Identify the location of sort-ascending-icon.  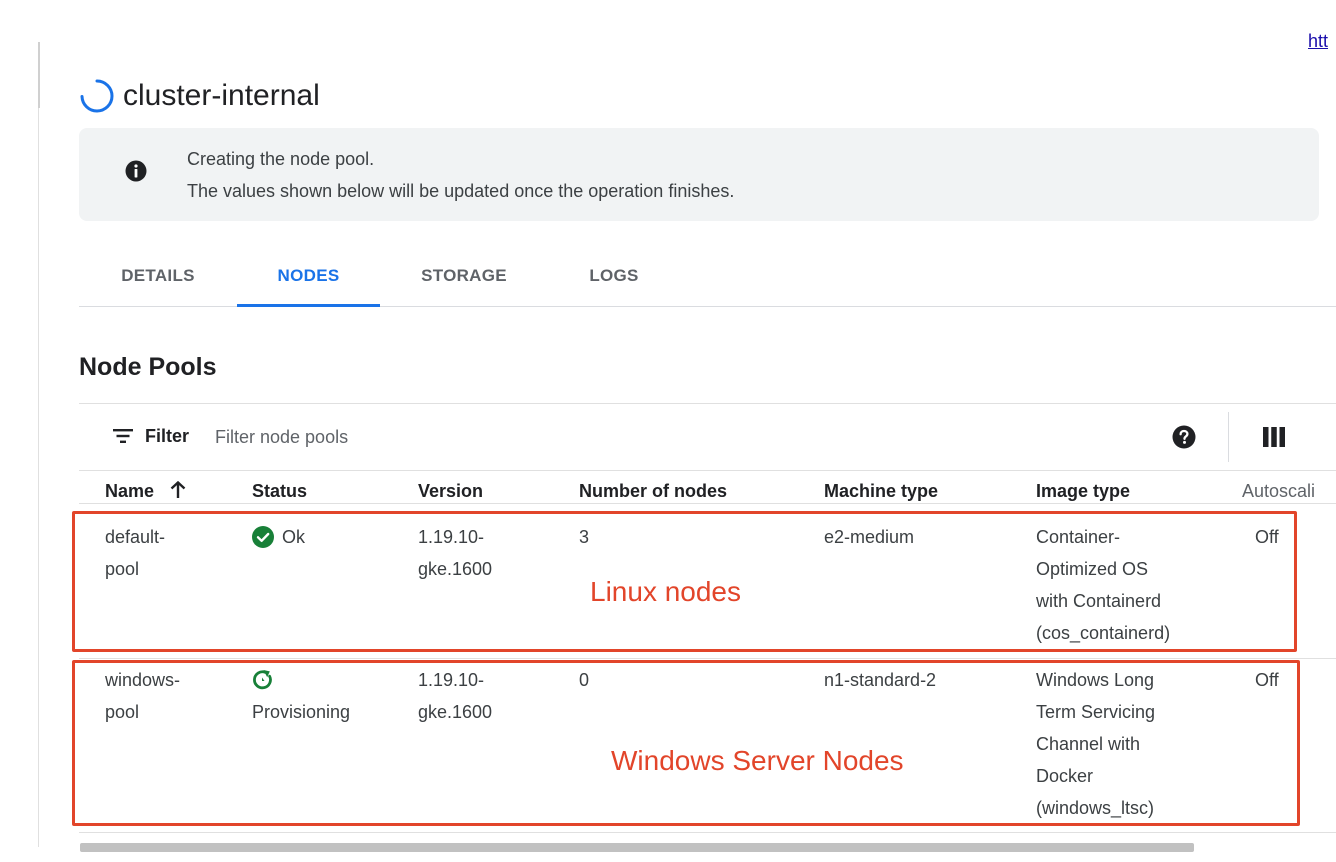
(178, 490).